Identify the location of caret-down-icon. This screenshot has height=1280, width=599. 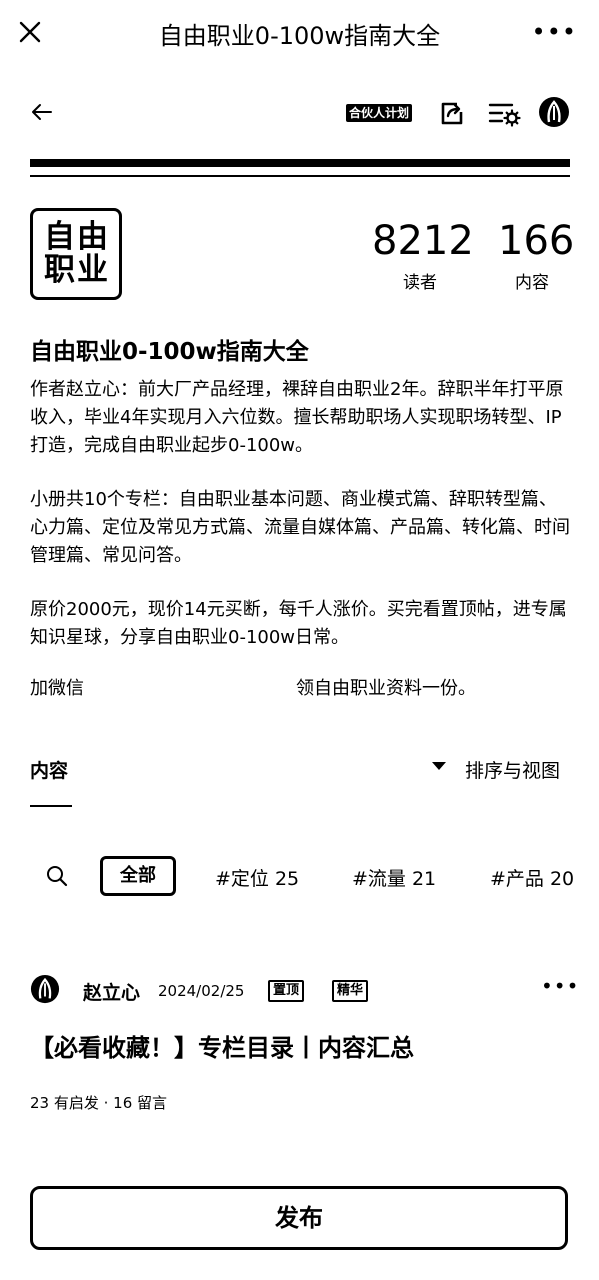
(439, 766).